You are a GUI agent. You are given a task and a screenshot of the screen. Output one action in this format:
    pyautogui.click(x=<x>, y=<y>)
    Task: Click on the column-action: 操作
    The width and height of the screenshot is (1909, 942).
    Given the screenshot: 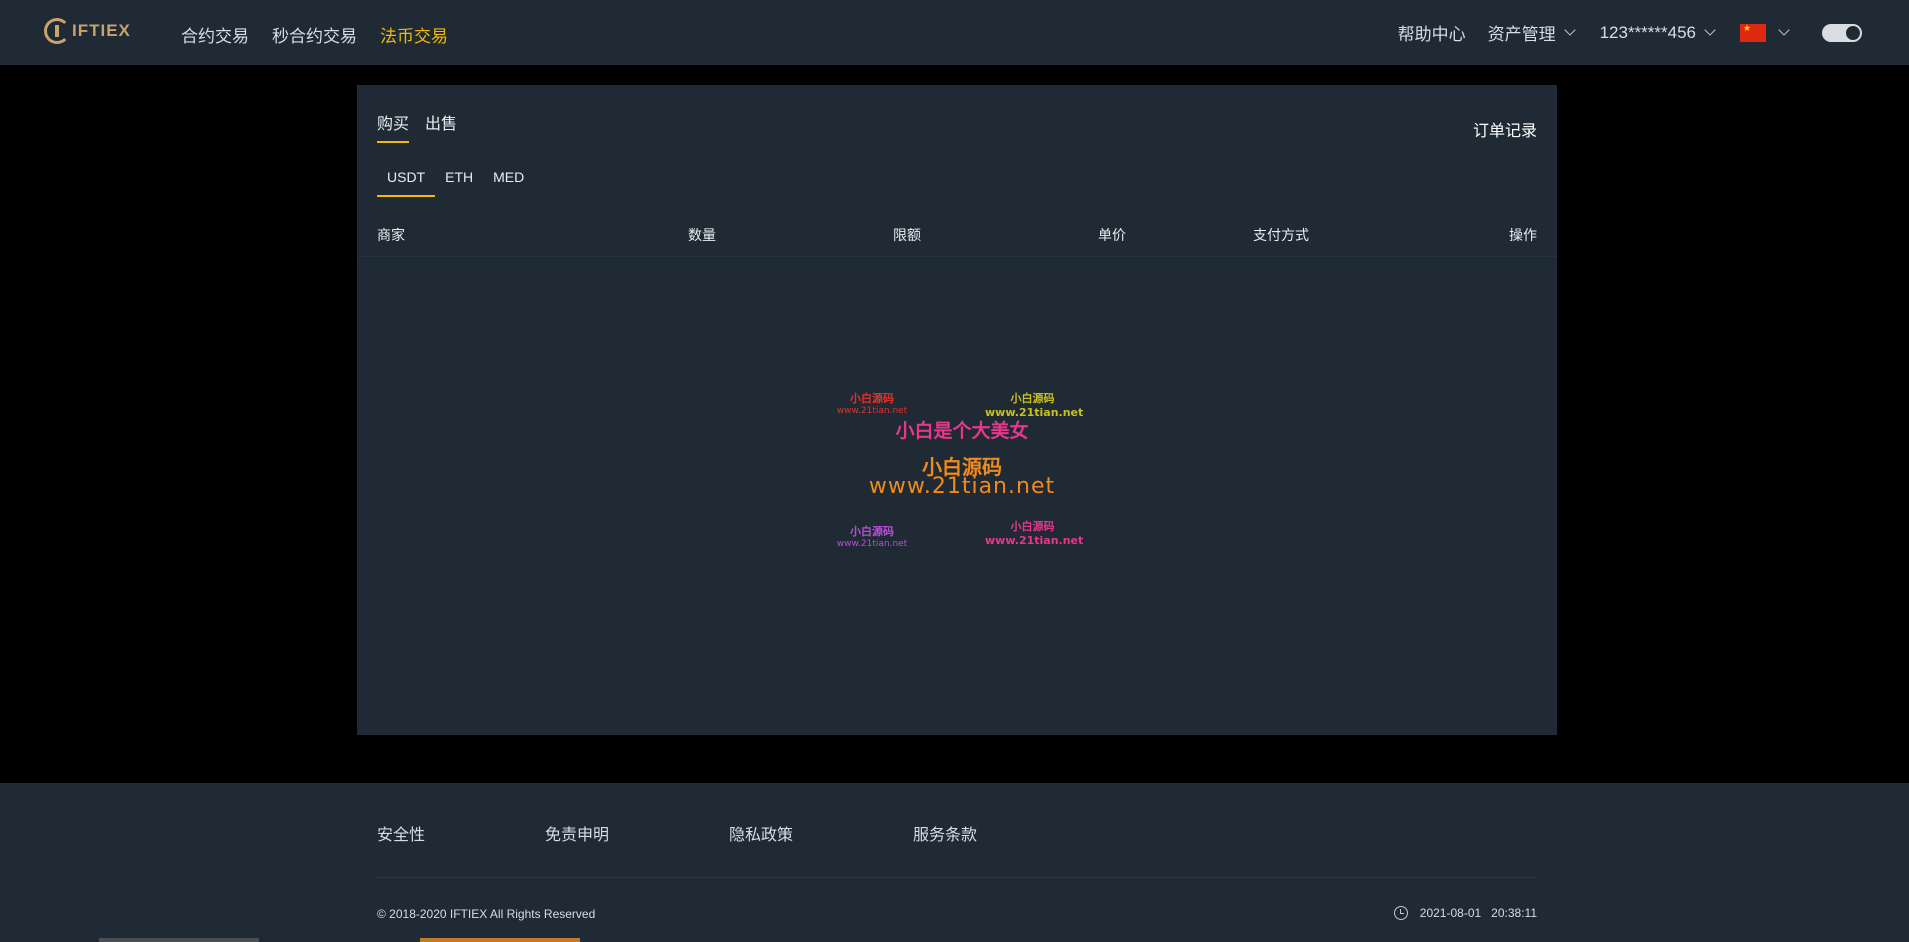 What is the action you would take?
    pyautogui.click(x=1523, y=235)
    